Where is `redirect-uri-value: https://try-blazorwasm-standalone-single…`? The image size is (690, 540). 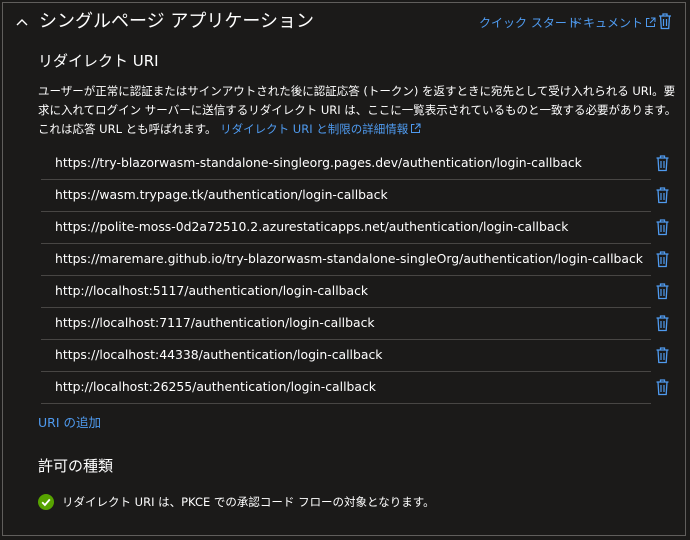
redirect-uri-value: https://try-blazorwasm-standalone-single… is located at coordinates (318, 163).